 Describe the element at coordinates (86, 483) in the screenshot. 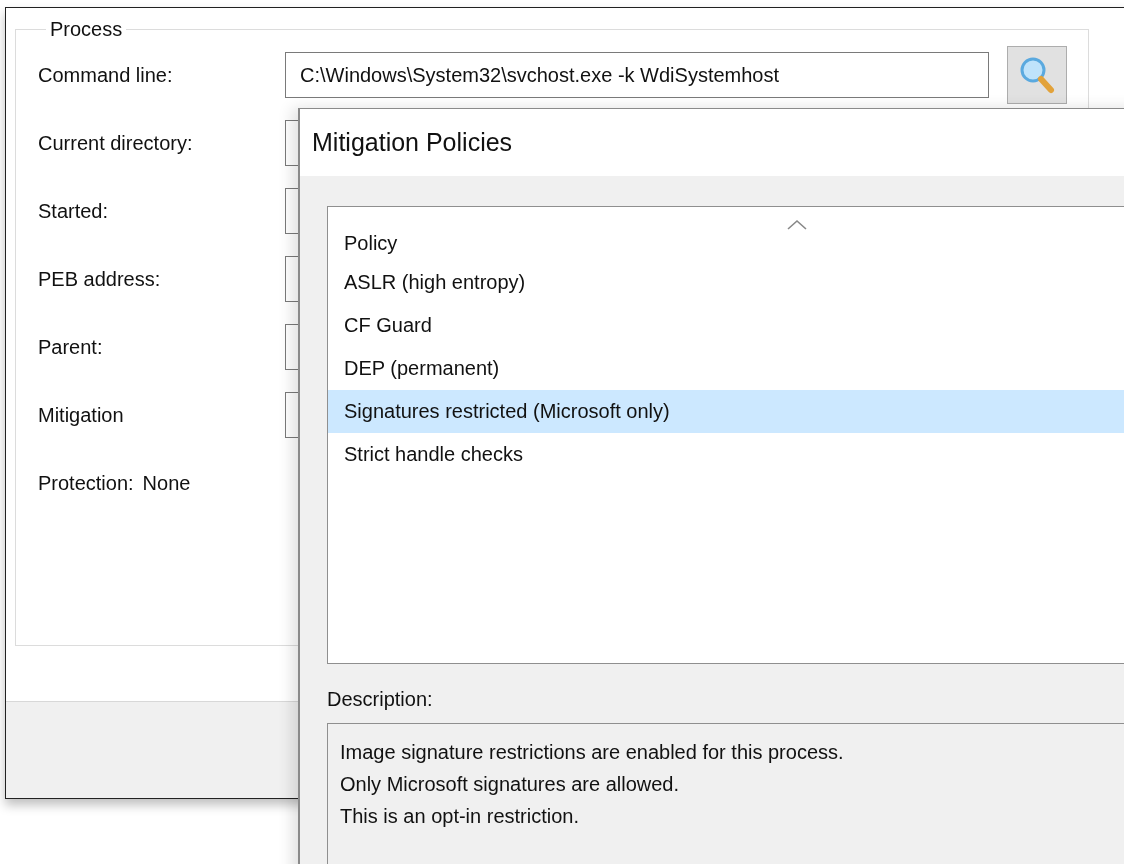

I see `field-label: Protection:` at that location.